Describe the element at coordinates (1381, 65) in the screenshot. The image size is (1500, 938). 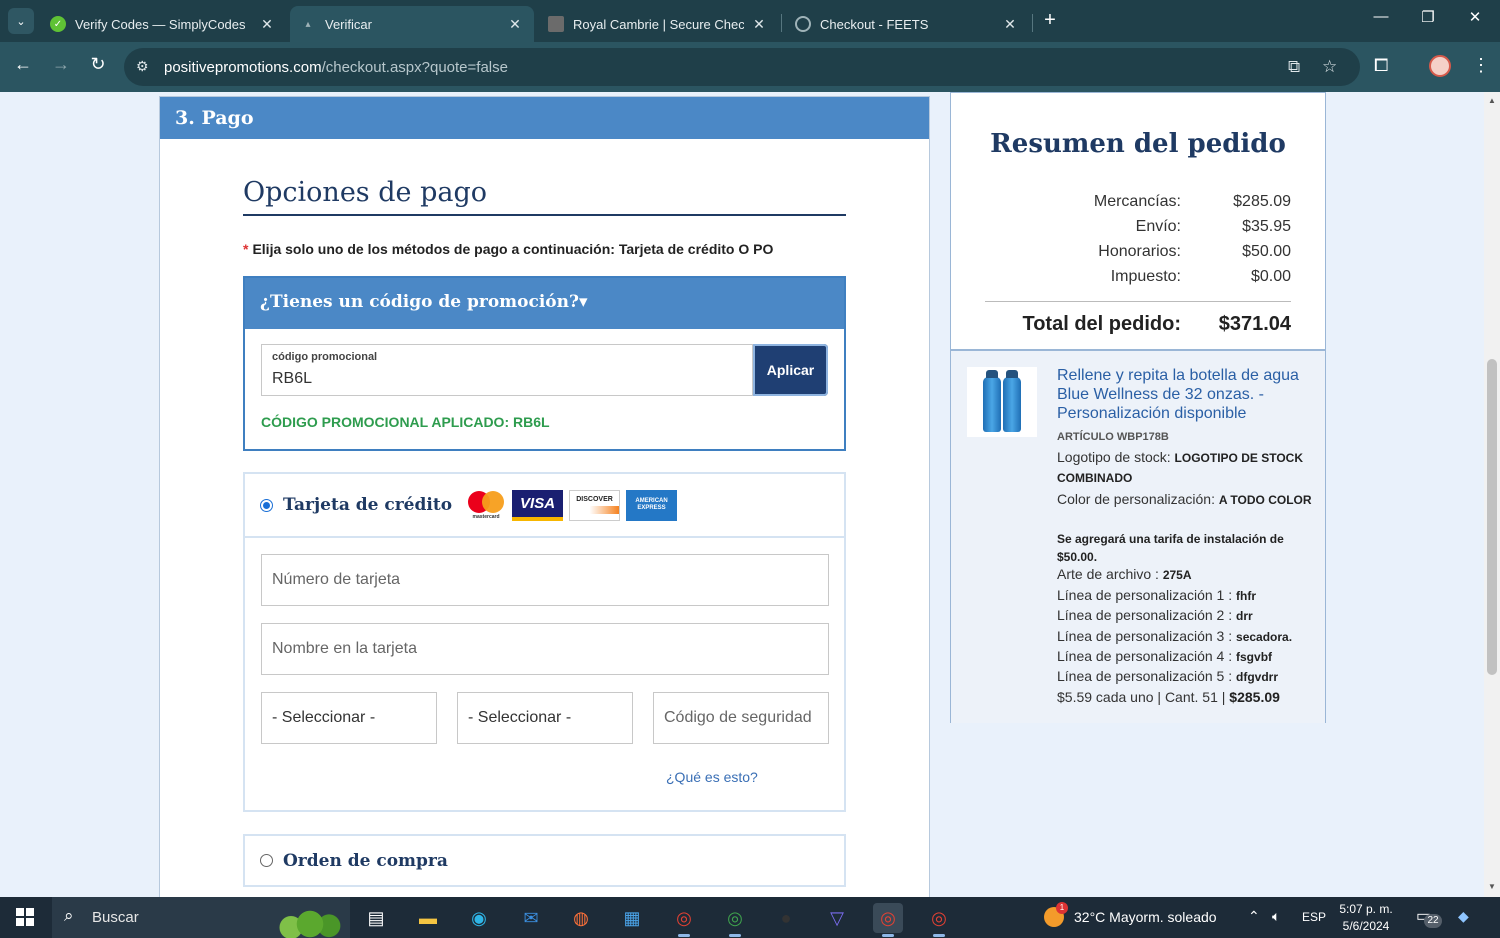
I see `extensions-puzzle-icon: ⧠` at that location.